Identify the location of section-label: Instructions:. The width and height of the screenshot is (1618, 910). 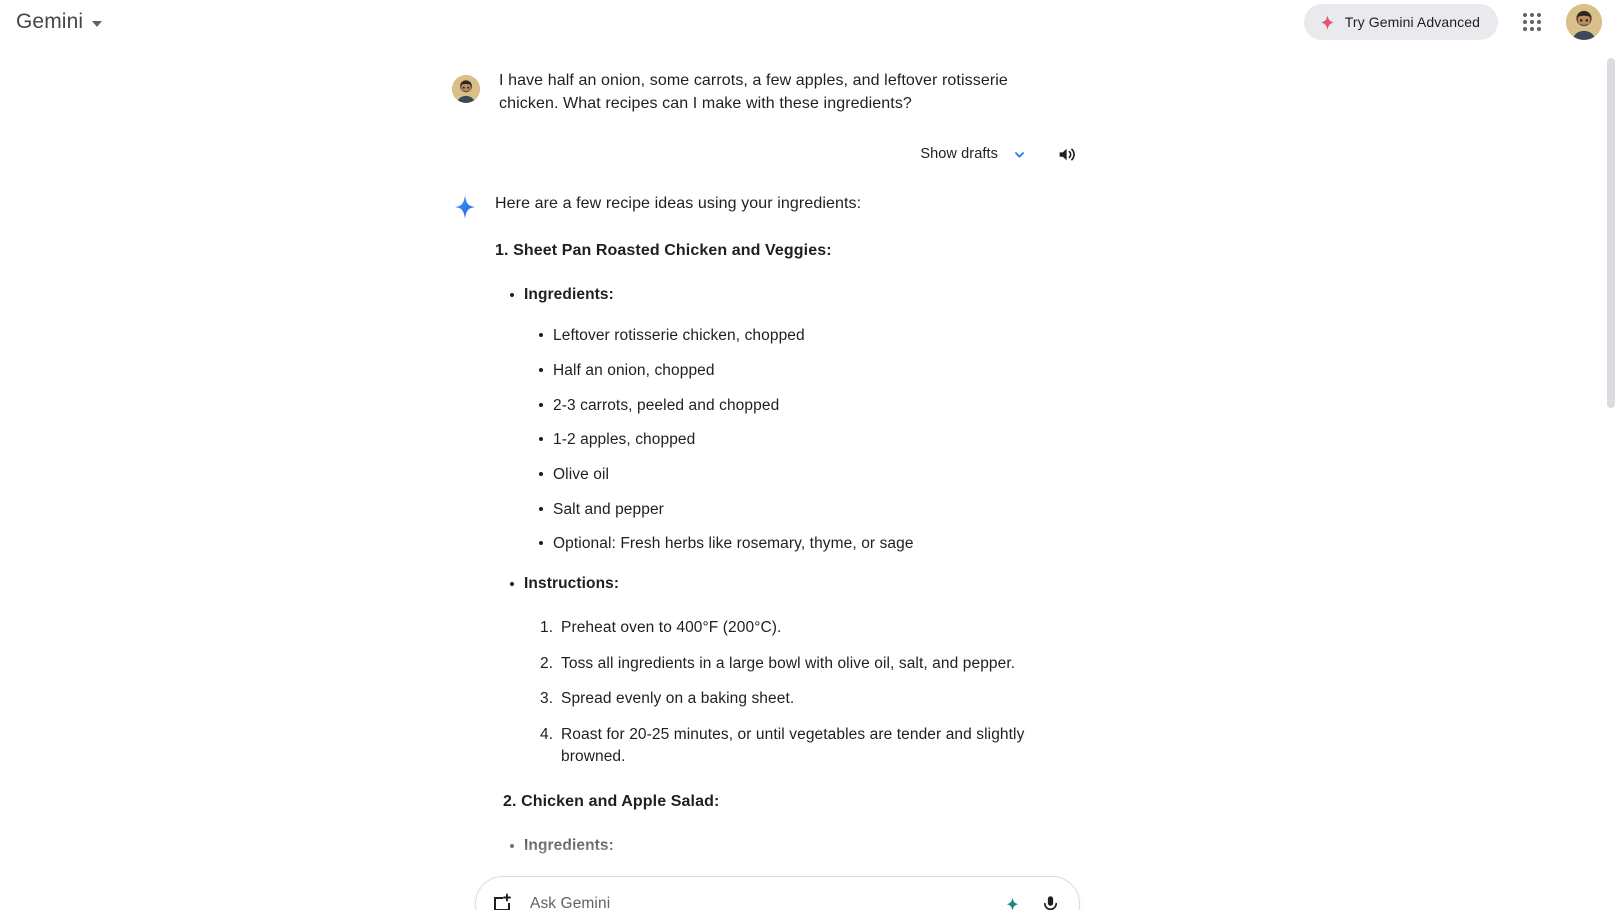
(572, 584).